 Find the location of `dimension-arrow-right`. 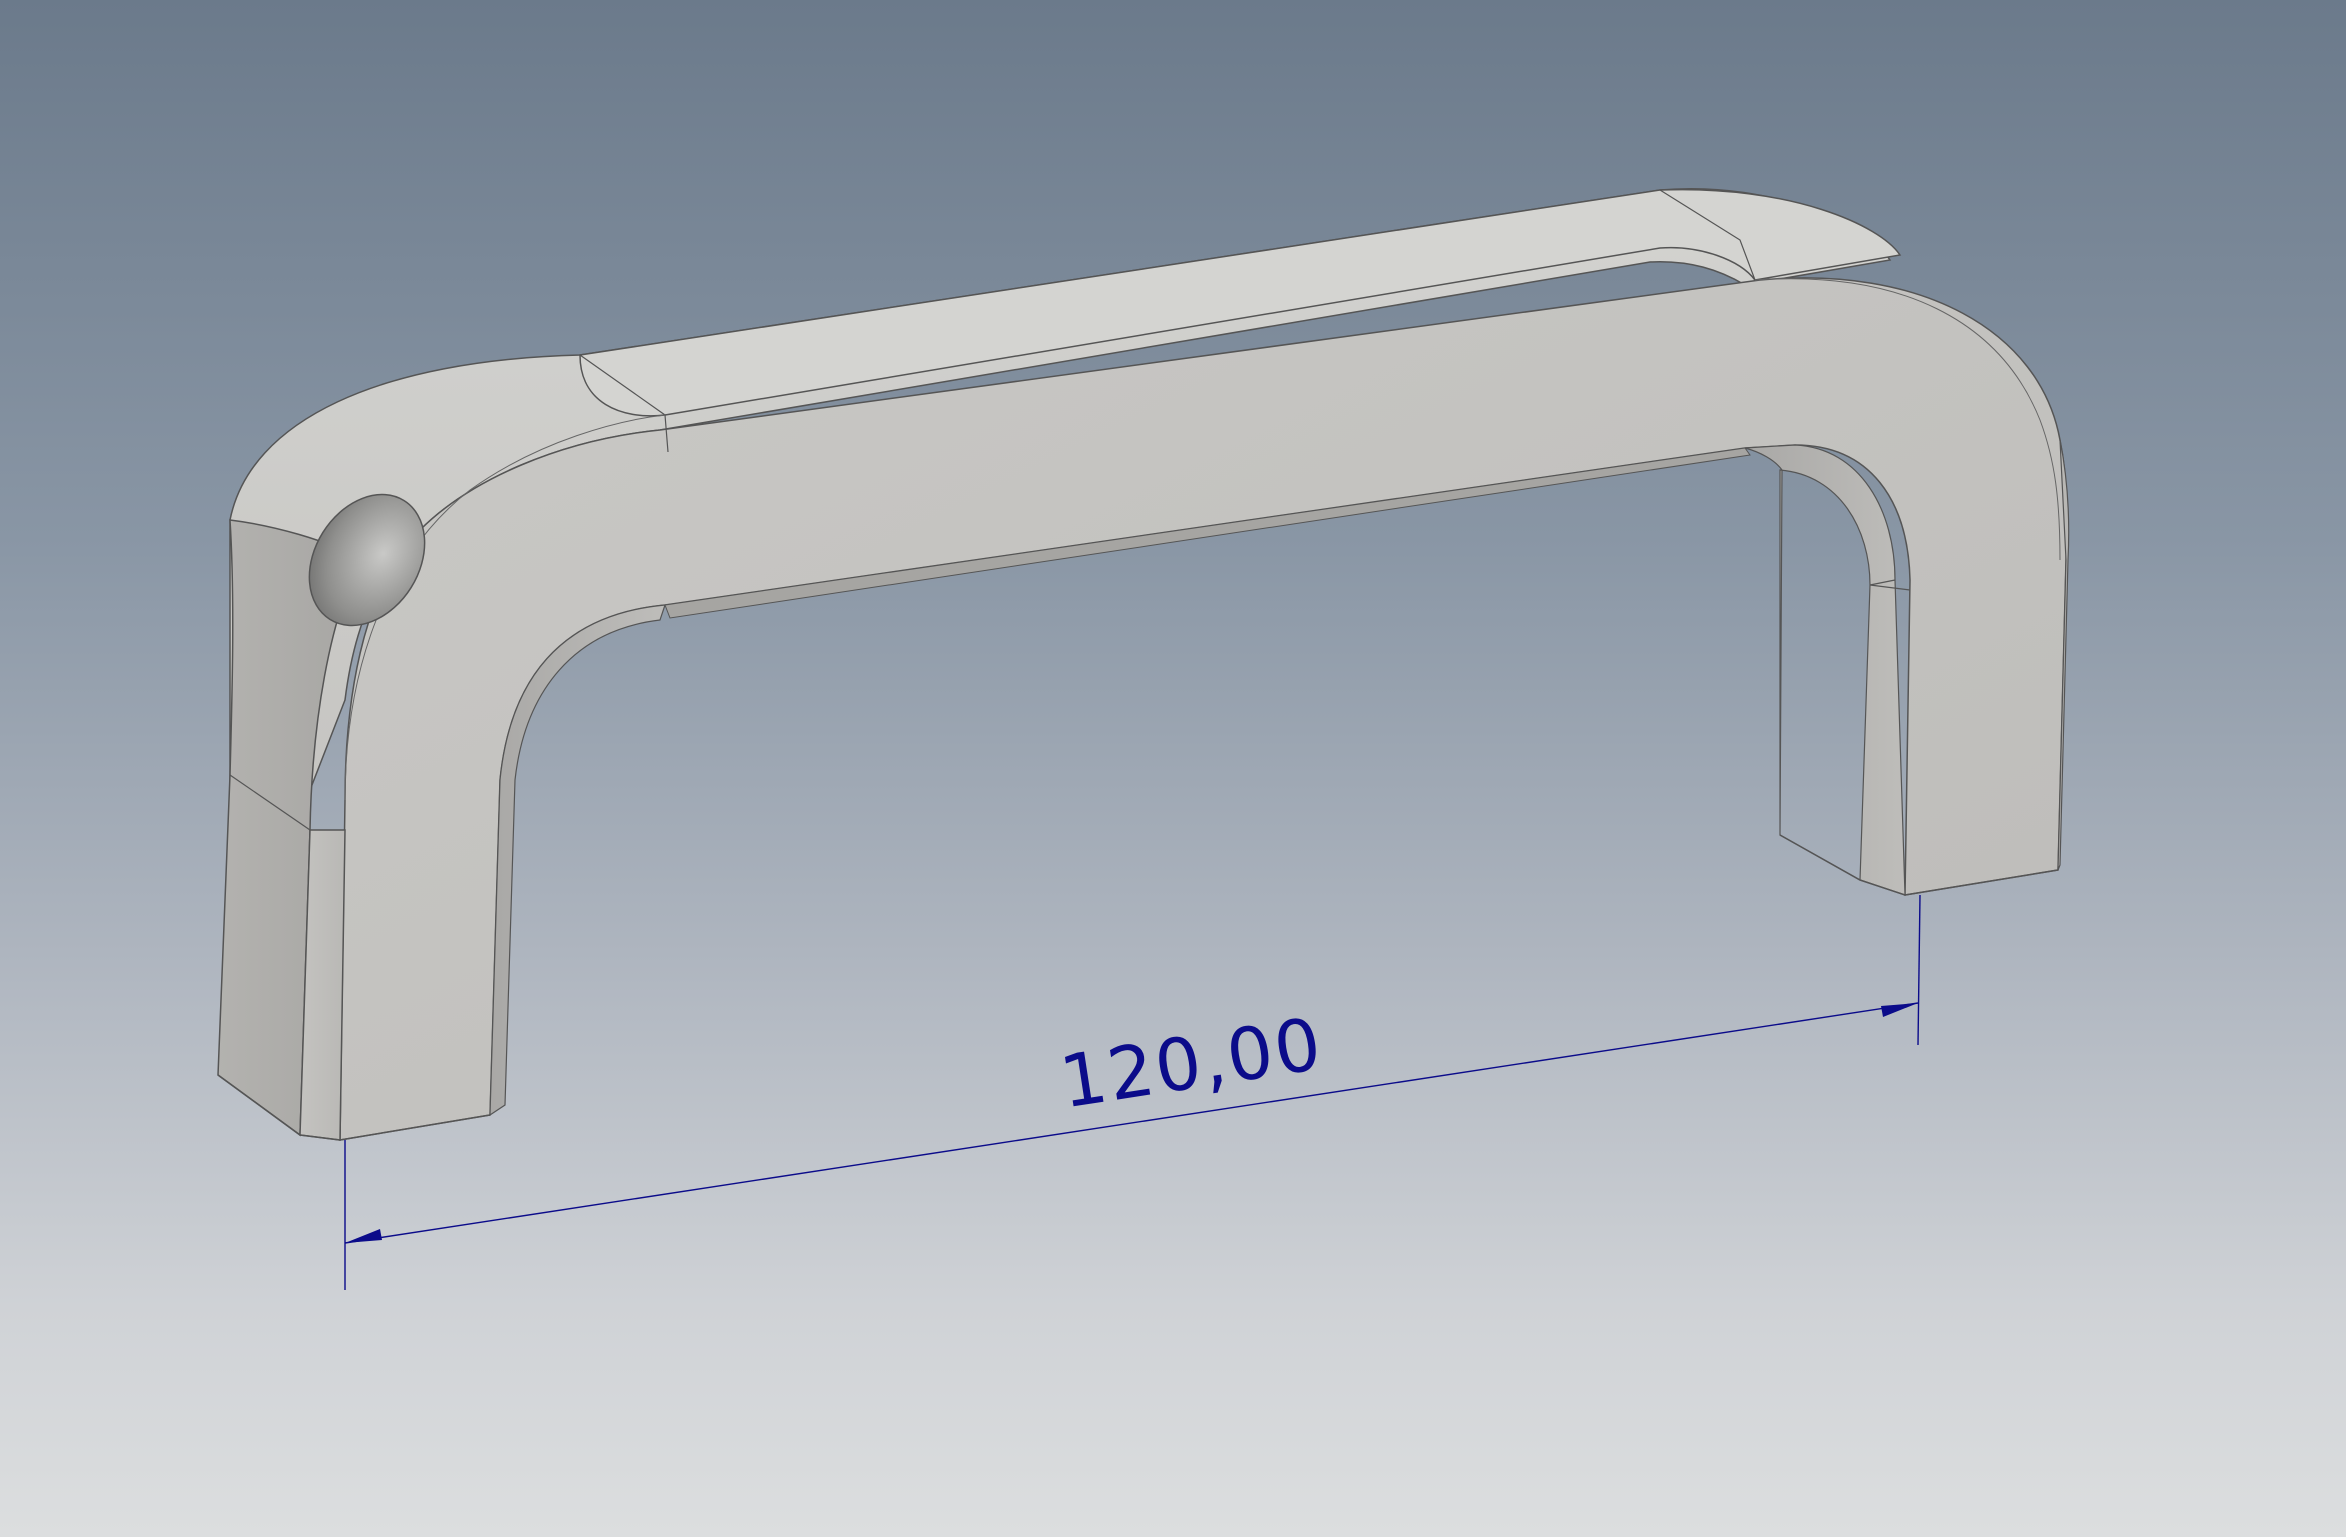

dimension-arrow-right is located at coordinates (1899, 1010).